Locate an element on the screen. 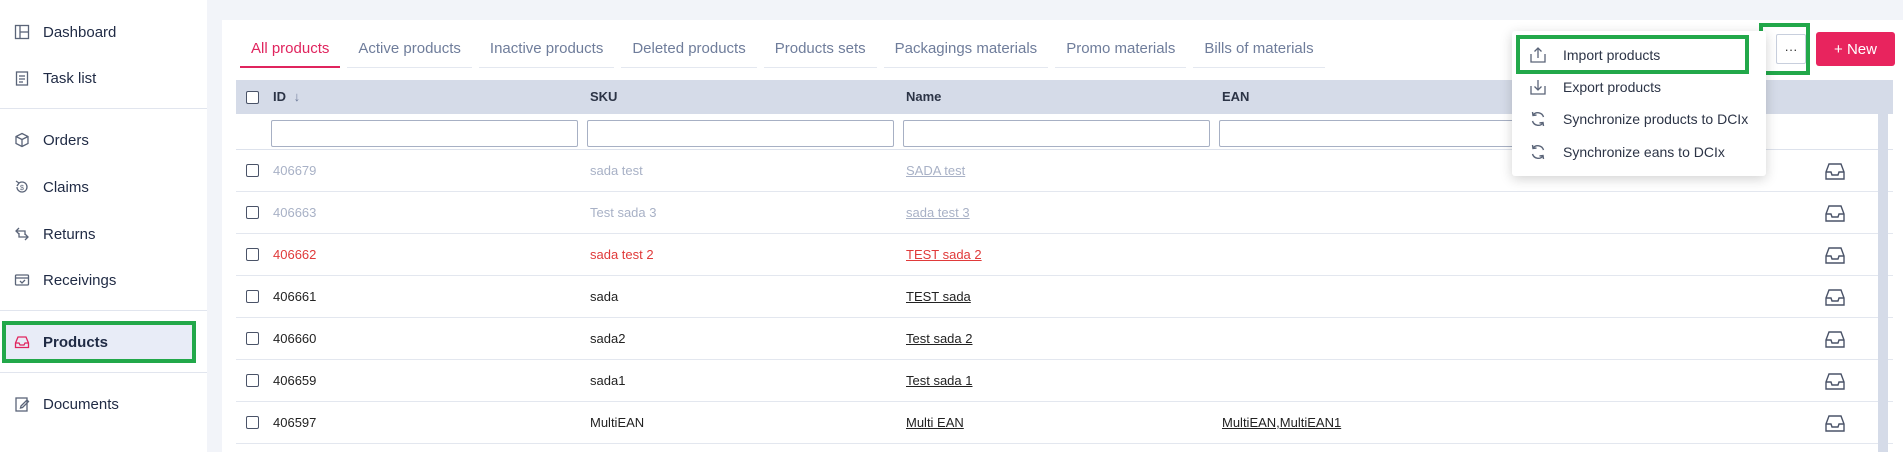 This screenshot has width=1903, height=452. returns-icon is located at coordinates (22, 234).